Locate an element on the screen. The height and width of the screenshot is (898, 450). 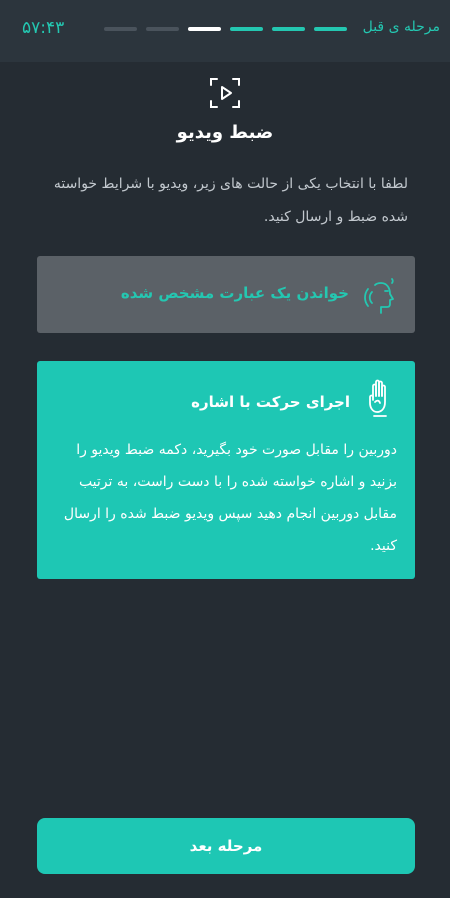
back-button: مرحله ی قبل is located at coordinates (401, 27).